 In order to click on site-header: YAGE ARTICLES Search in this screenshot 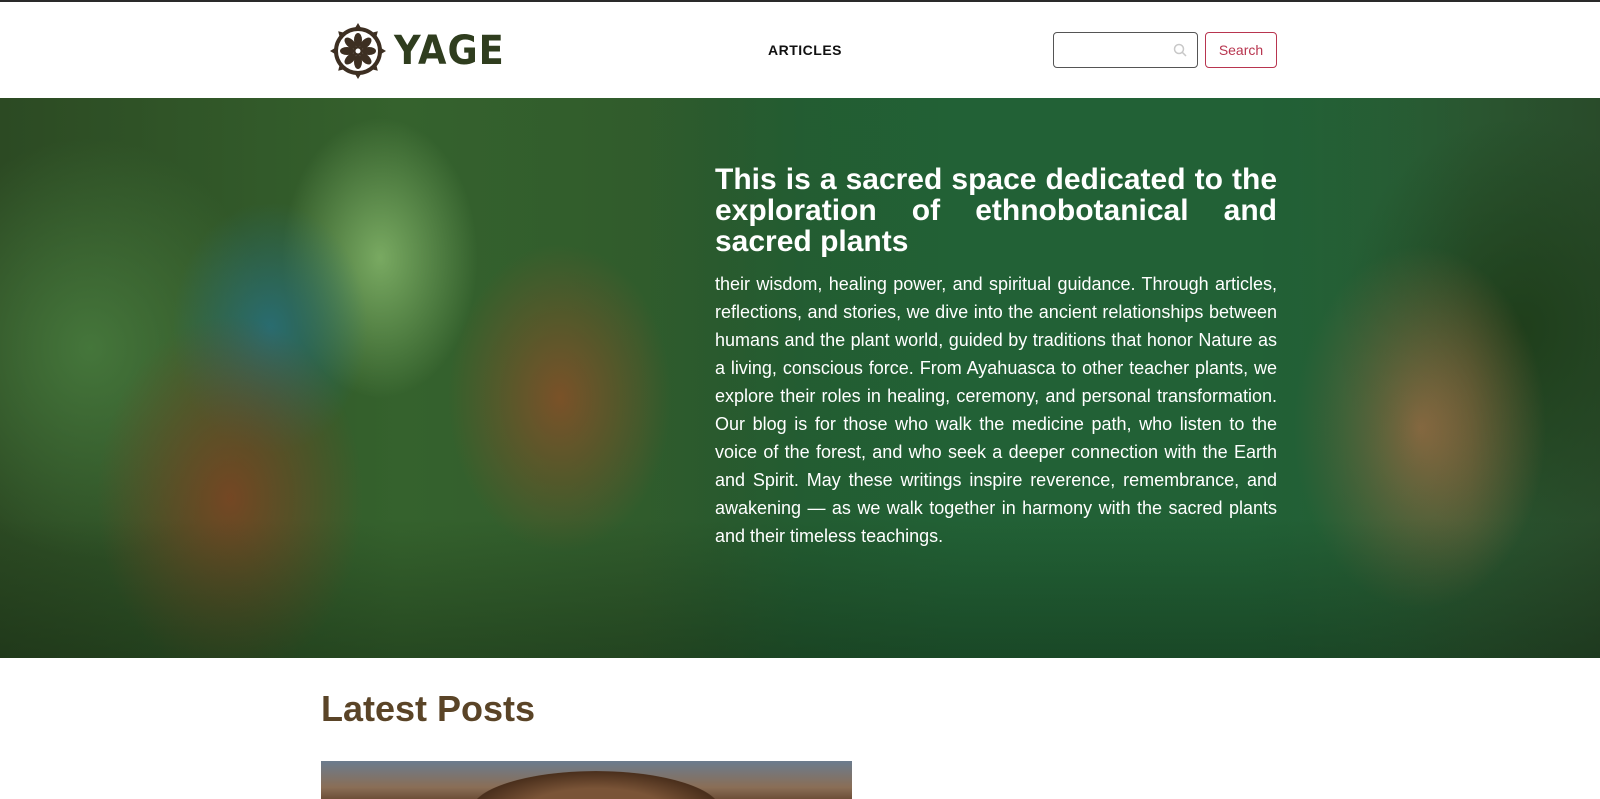, I will do `click(800, 49)`.